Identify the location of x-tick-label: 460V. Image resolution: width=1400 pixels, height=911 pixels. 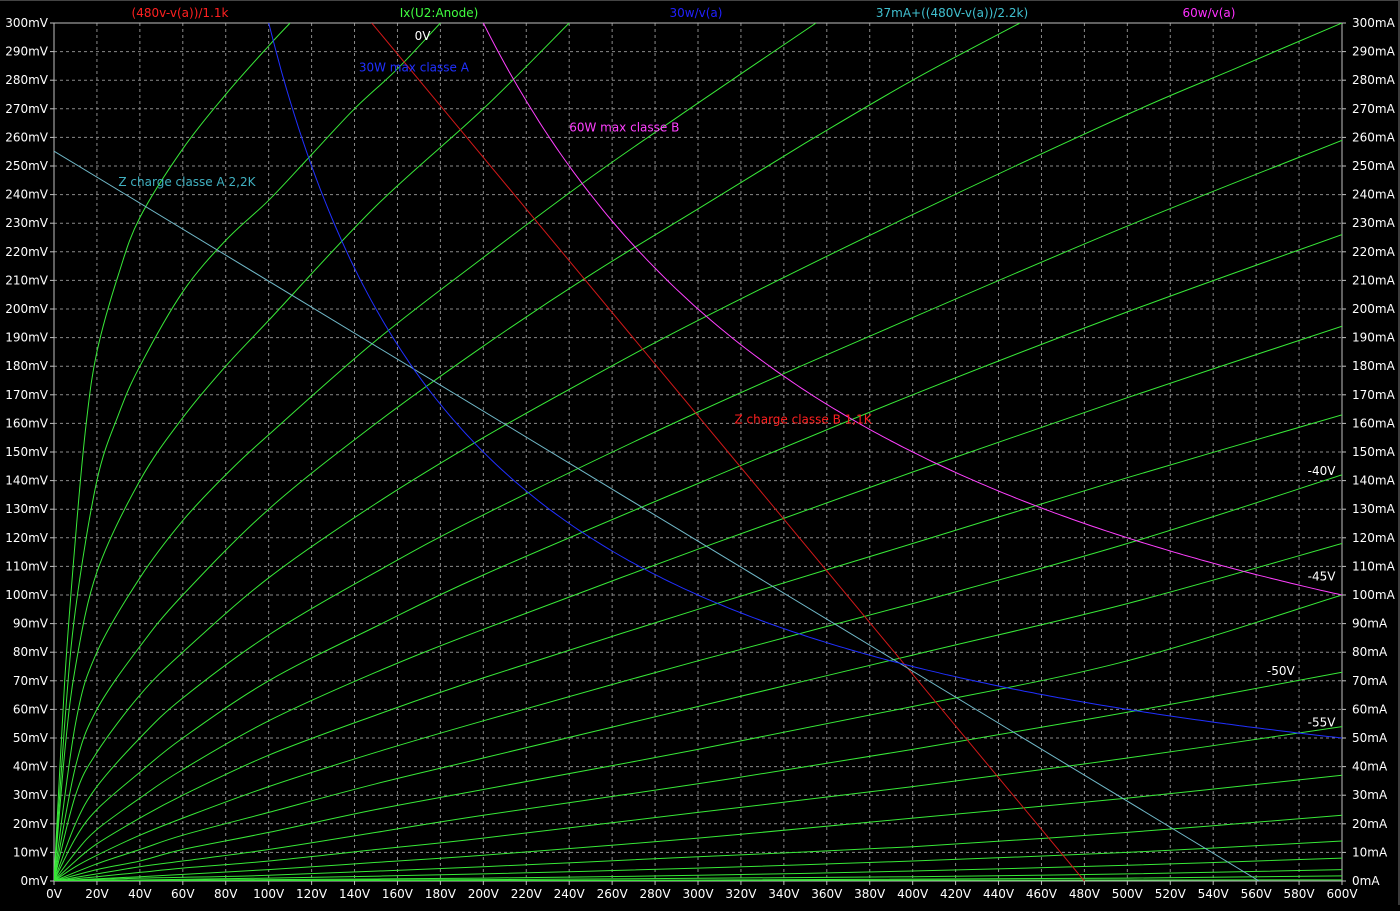
(1042, 894).